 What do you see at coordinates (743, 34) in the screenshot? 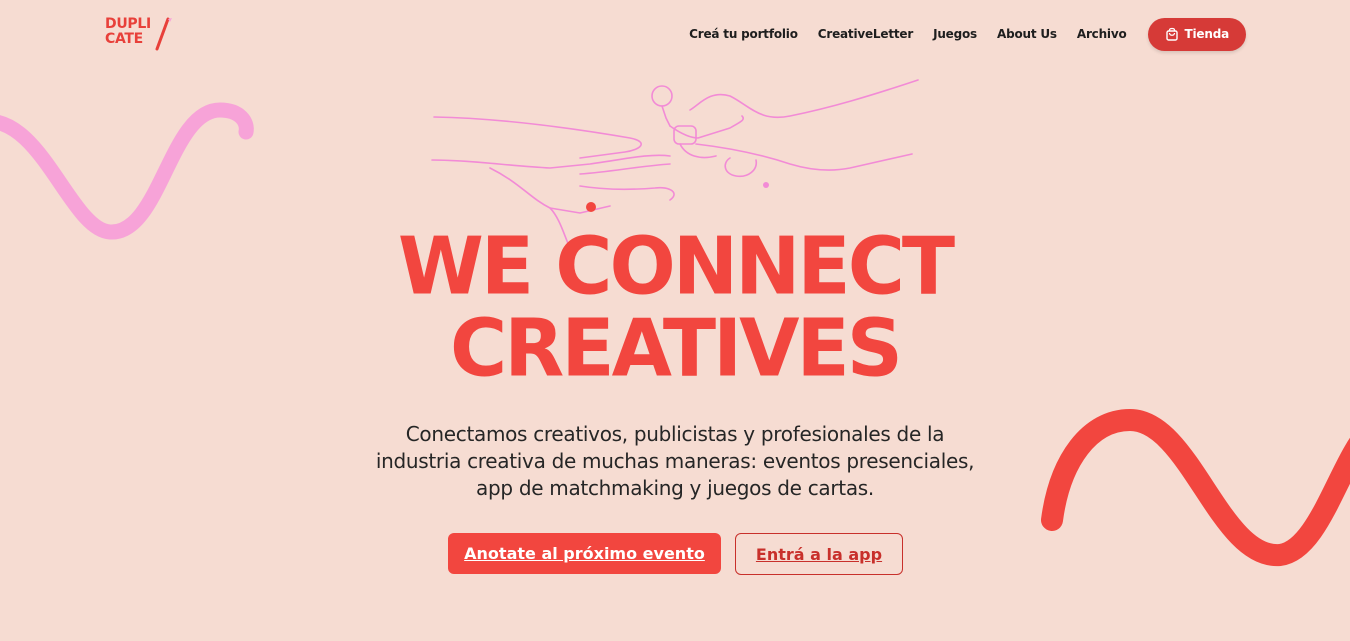
I see `nav-link-portfolio: Creá tu portfolio` at bounding box center [743, 34].